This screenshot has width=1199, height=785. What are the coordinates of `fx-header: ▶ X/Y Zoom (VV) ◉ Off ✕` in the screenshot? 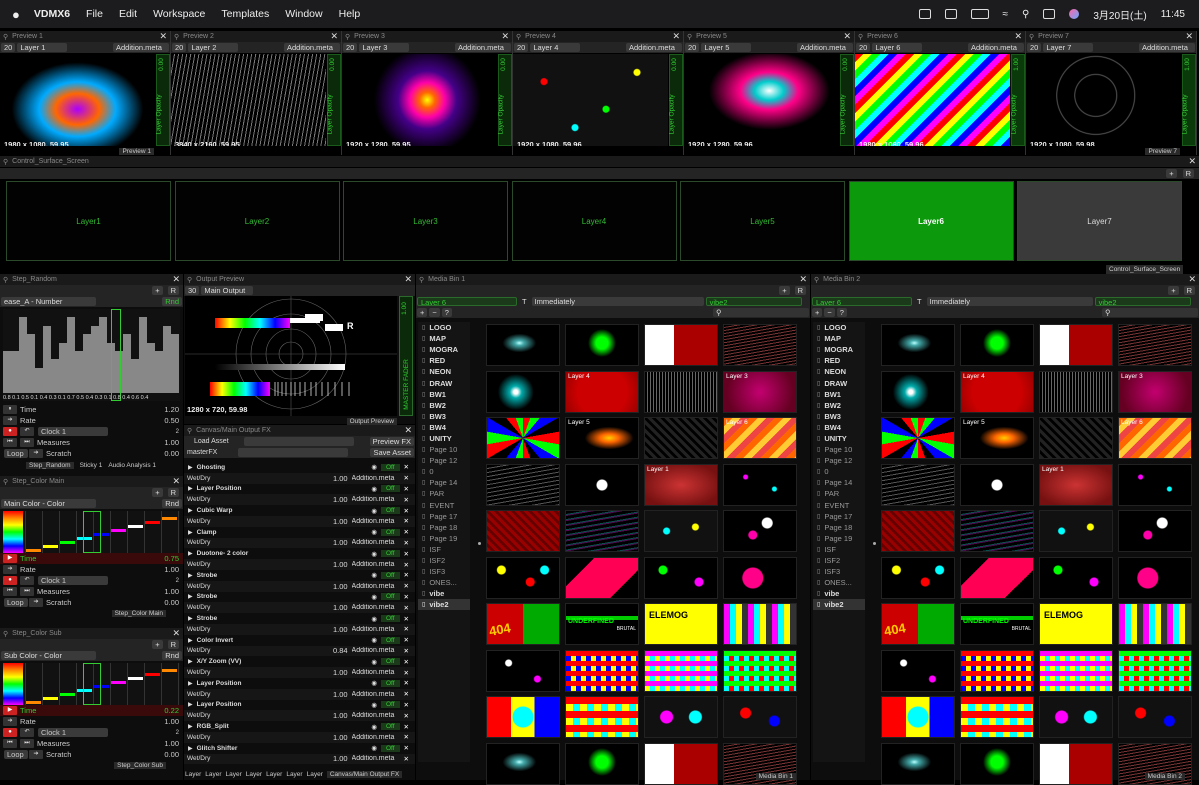 It's located at (299, 661).